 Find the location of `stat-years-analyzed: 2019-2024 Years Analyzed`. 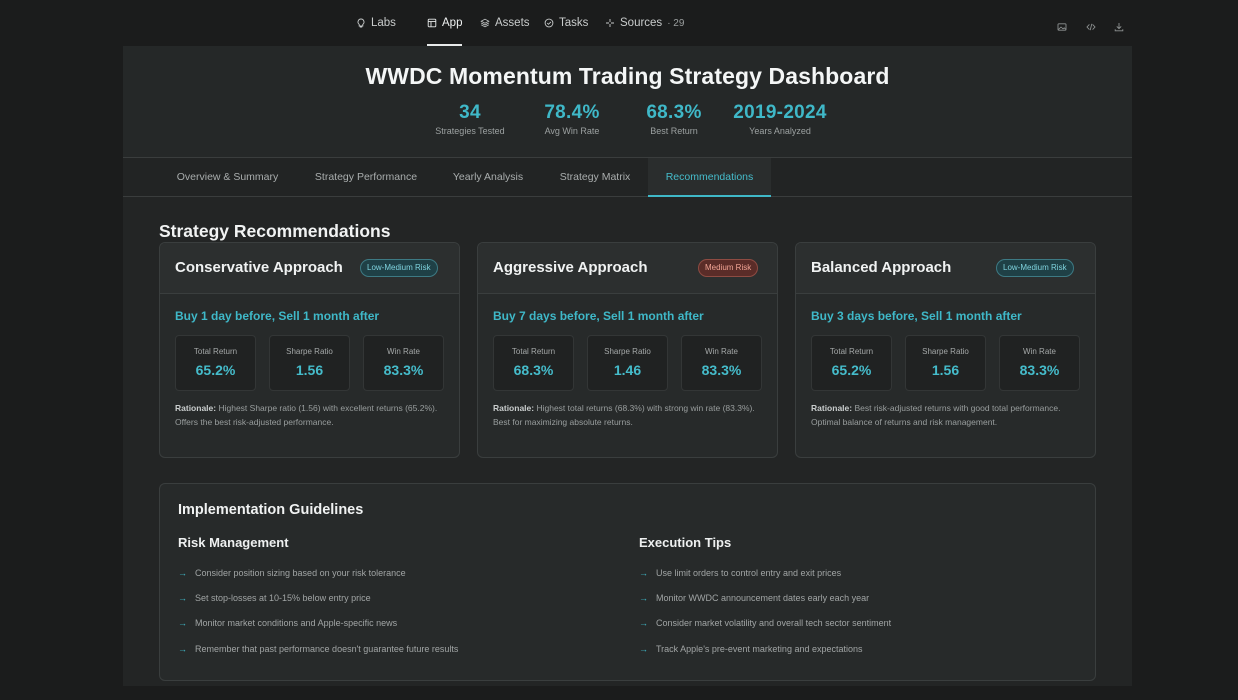

stat-years-analyzed: 2019-2024 Years Analyzed is located at coordinates (780, 119).